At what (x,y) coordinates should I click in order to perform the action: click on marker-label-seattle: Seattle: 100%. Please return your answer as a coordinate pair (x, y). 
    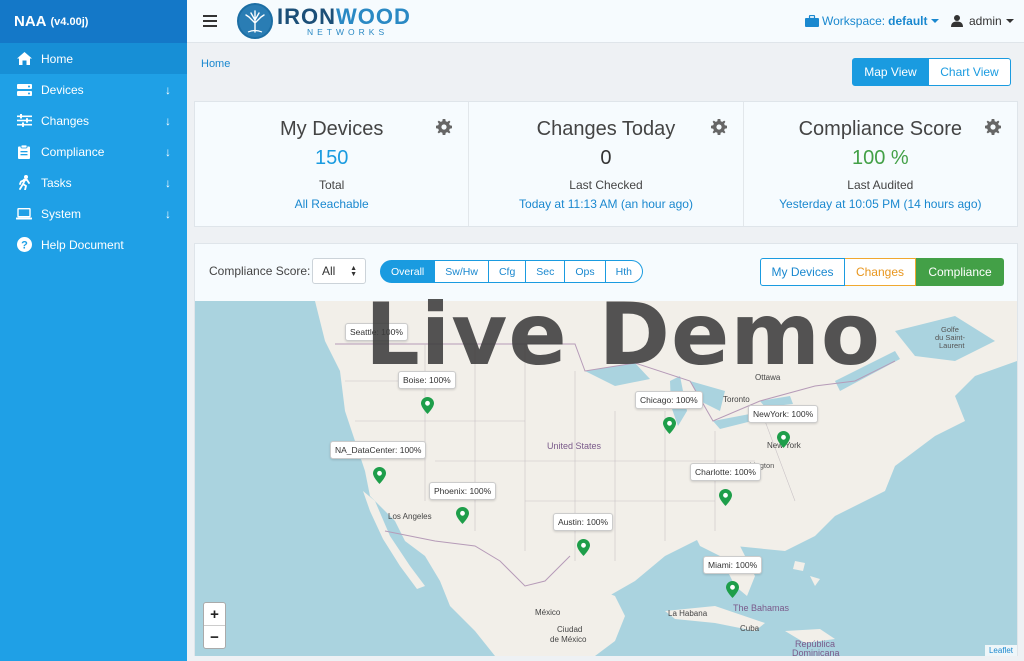
    Looking at the image, I should click on (376, 332).